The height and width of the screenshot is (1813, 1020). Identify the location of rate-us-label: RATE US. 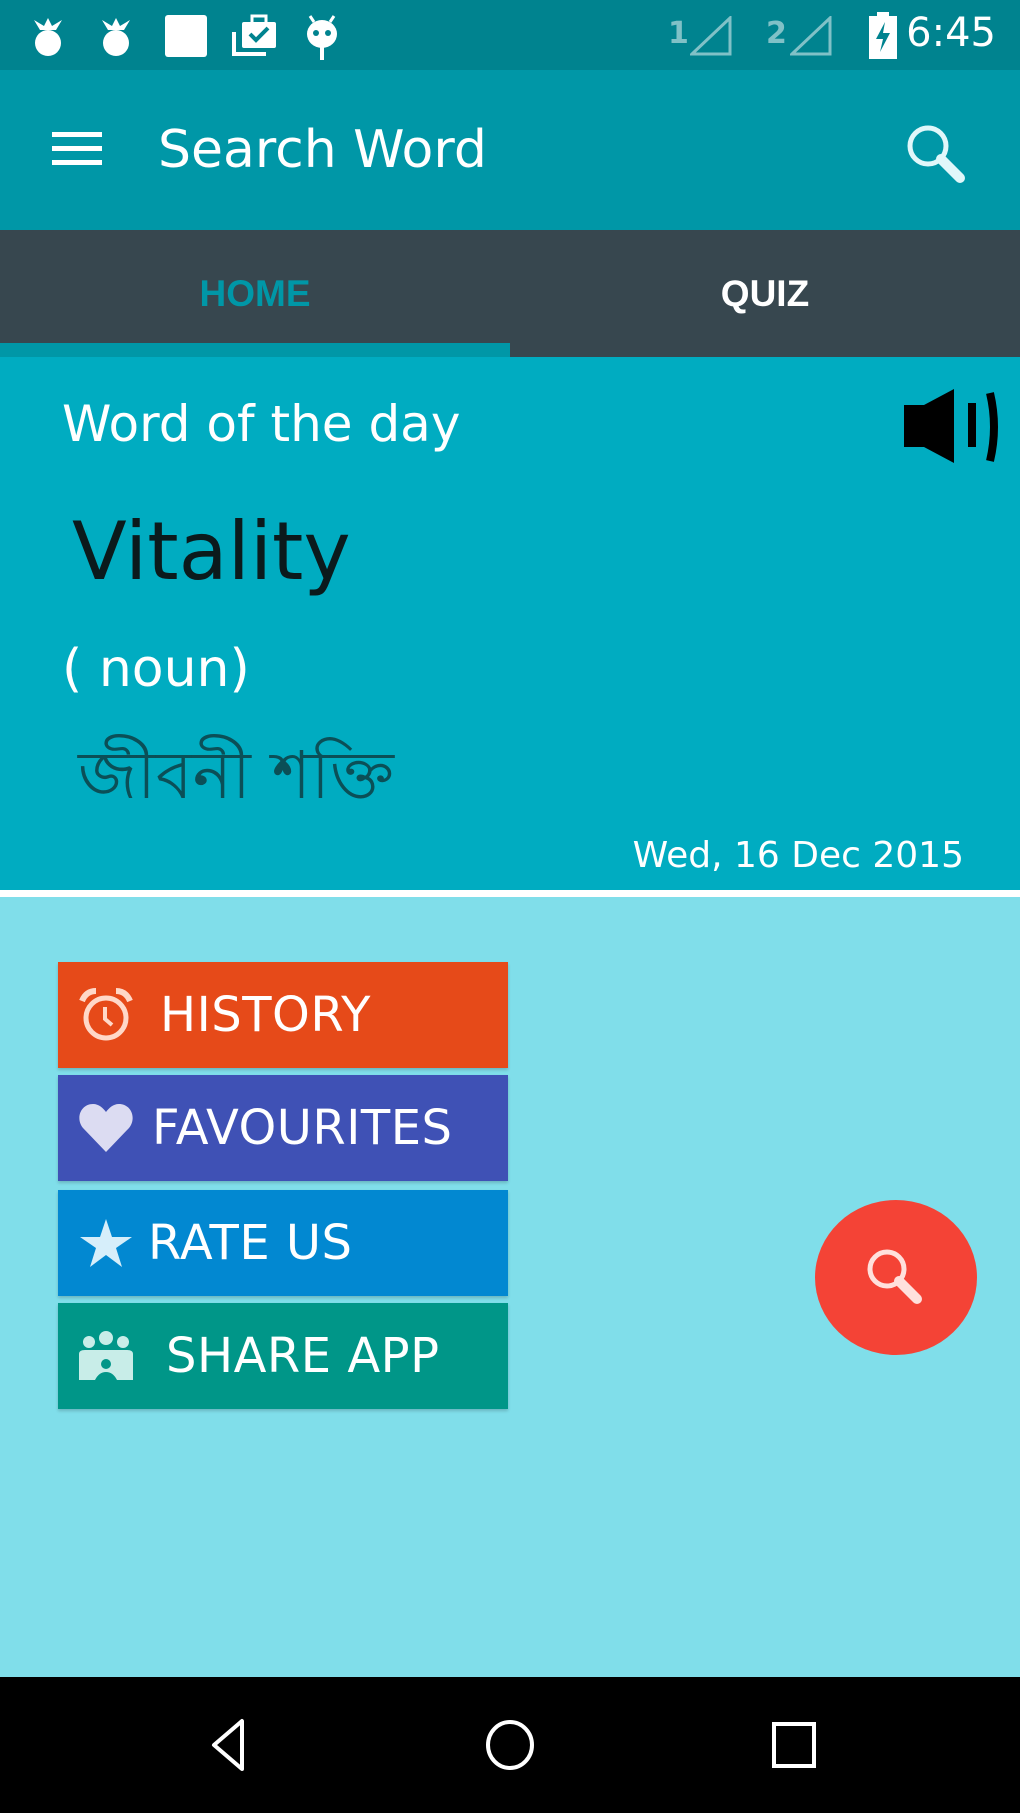
(250, 1243).